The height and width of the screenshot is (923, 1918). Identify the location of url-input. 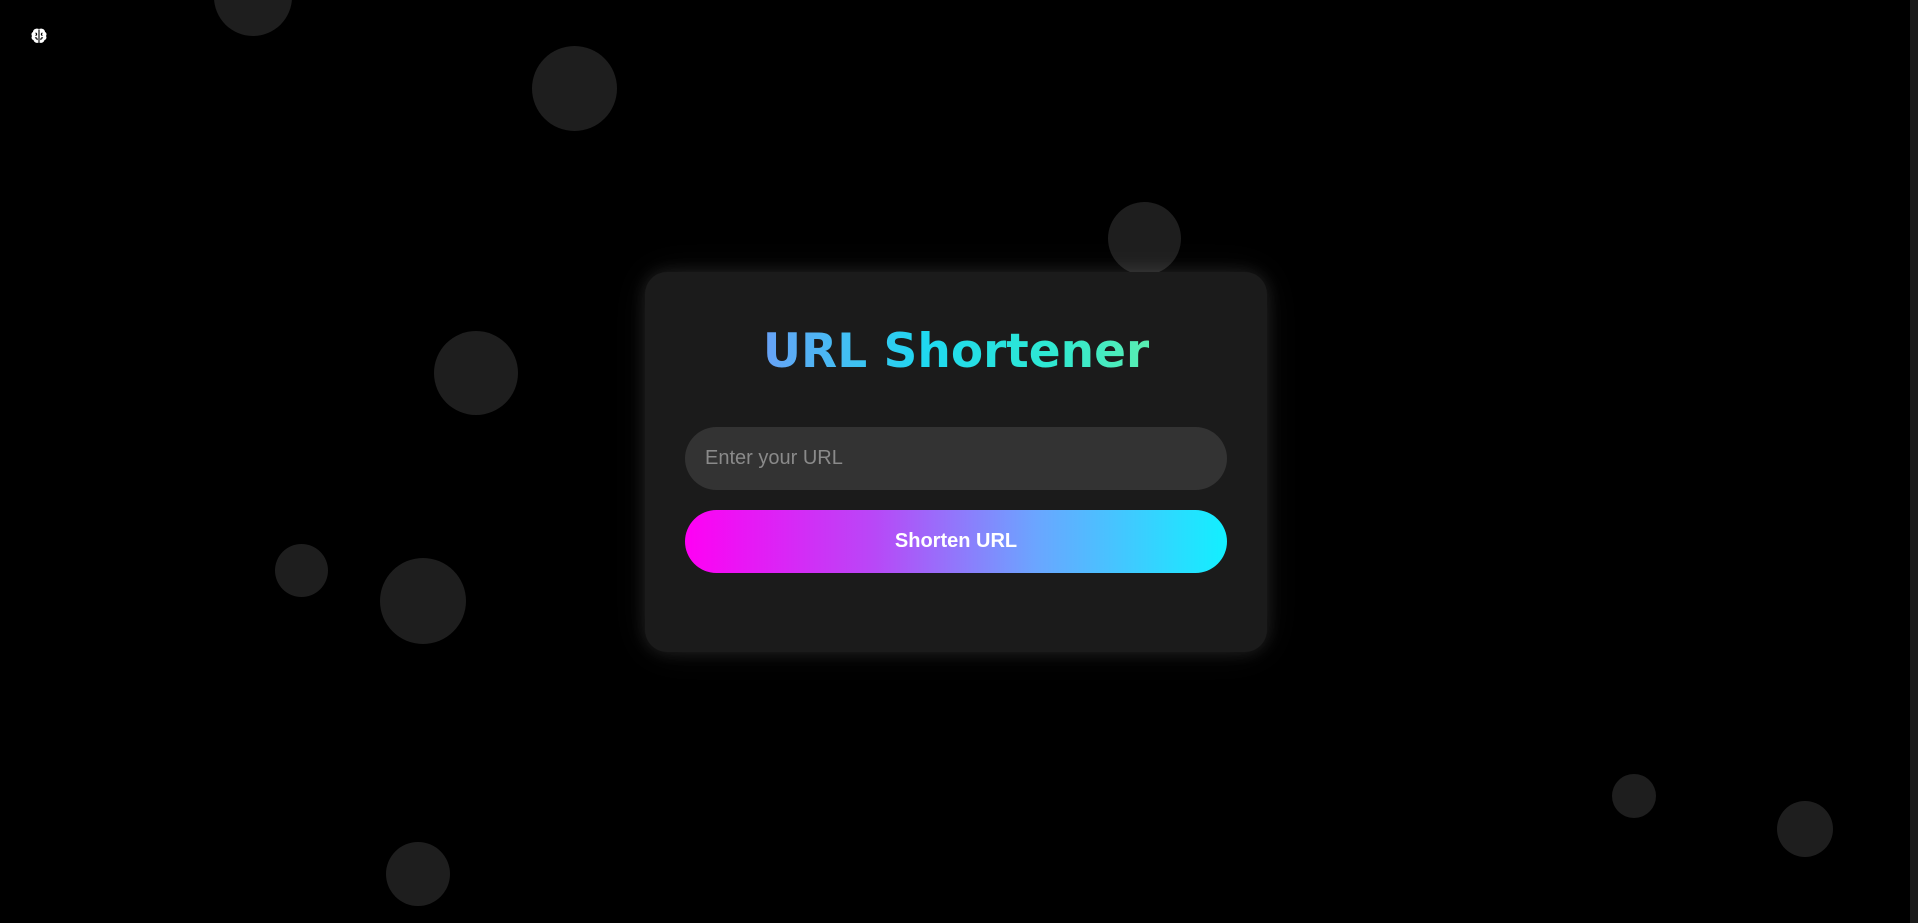
(956, 458).